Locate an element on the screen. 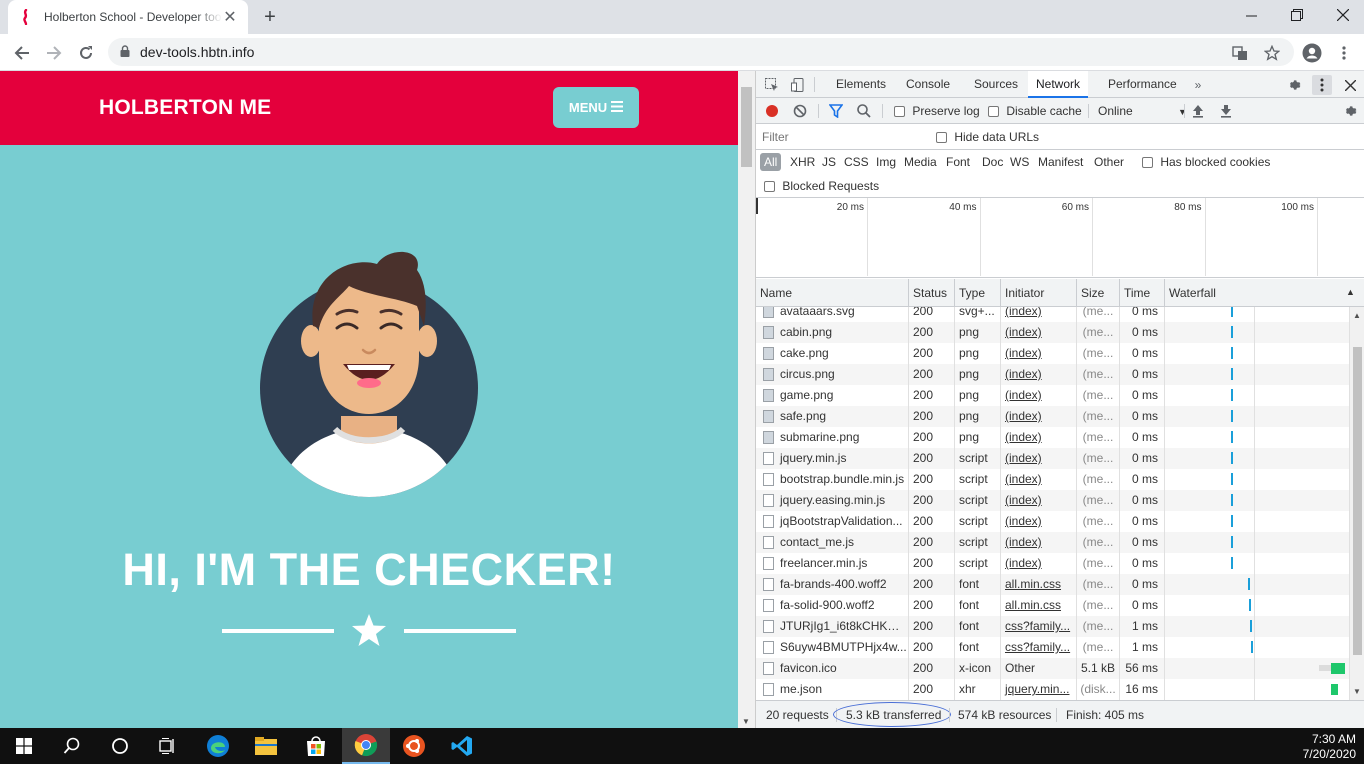  tab-elements: Elements is located at coordinates (861, 84).